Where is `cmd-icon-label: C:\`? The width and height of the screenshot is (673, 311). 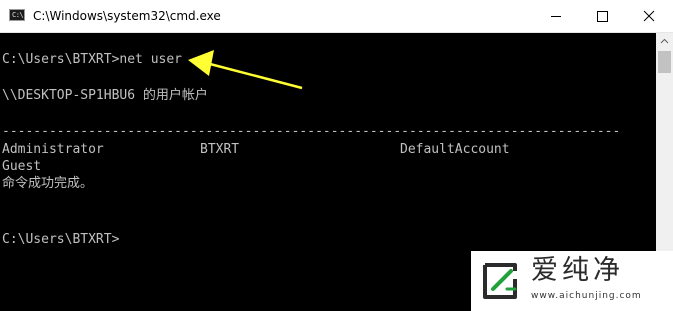
cmd-icon-label: C:\ is located at coordinates (18, 15).